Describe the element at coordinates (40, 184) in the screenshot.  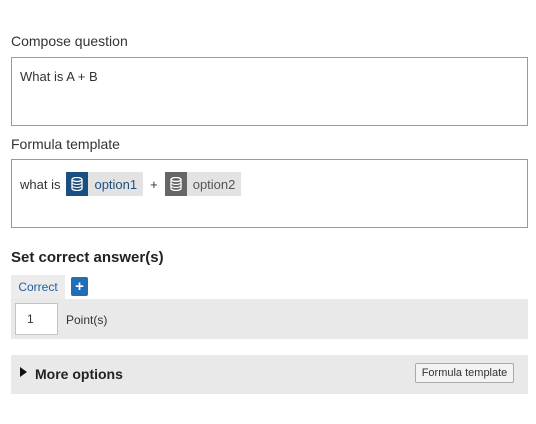
I see `formula-prefix-text: what is` at that location.